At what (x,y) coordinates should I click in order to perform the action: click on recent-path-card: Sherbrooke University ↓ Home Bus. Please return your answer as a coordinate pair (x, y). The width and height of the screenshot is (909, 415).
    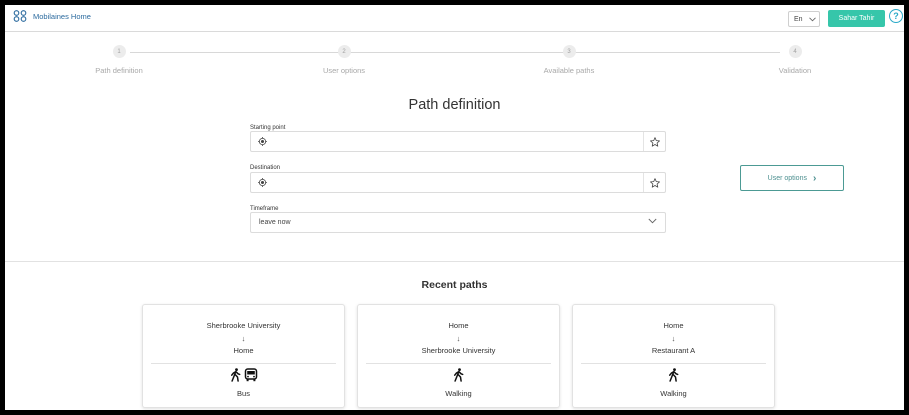
    Looking at the image, I should click on (243, 356).